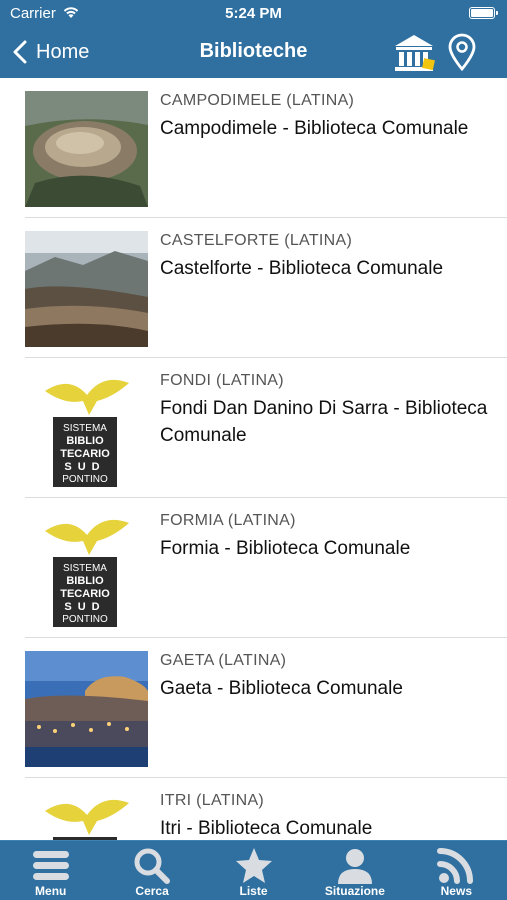 The width and height of the screenshot is (507, 900). I want to click on tab-label: Menu, so click(51, 891).